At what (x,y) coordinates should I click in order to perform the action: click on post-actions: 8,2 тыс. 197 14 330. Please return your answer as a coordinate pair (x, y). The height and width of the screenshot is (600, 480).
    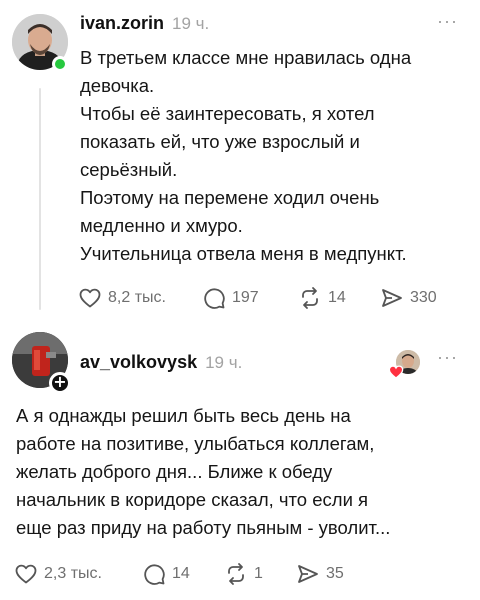
    Looking at the image, I should click on (257, 298).